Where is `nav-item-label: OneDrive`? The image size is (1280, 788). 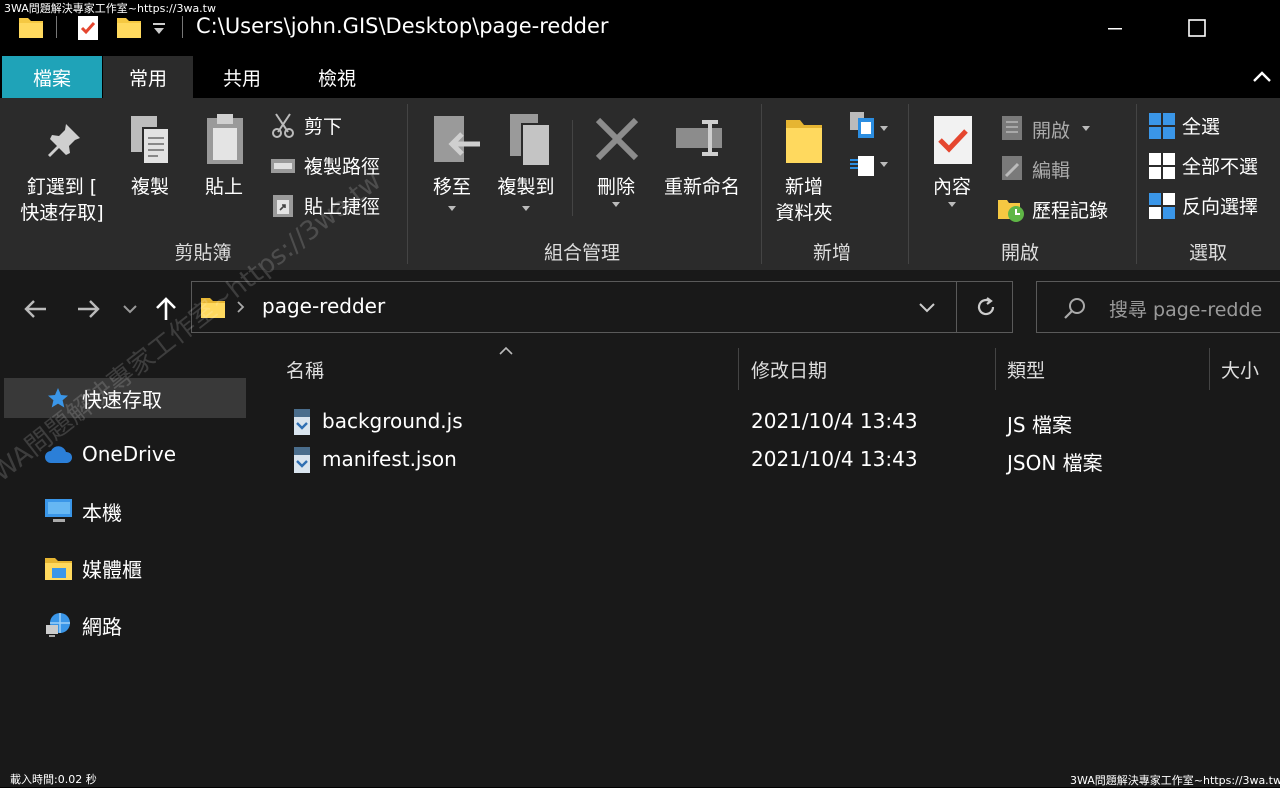
nav-item-label: OneDrive is located at coordinates (129, 454).